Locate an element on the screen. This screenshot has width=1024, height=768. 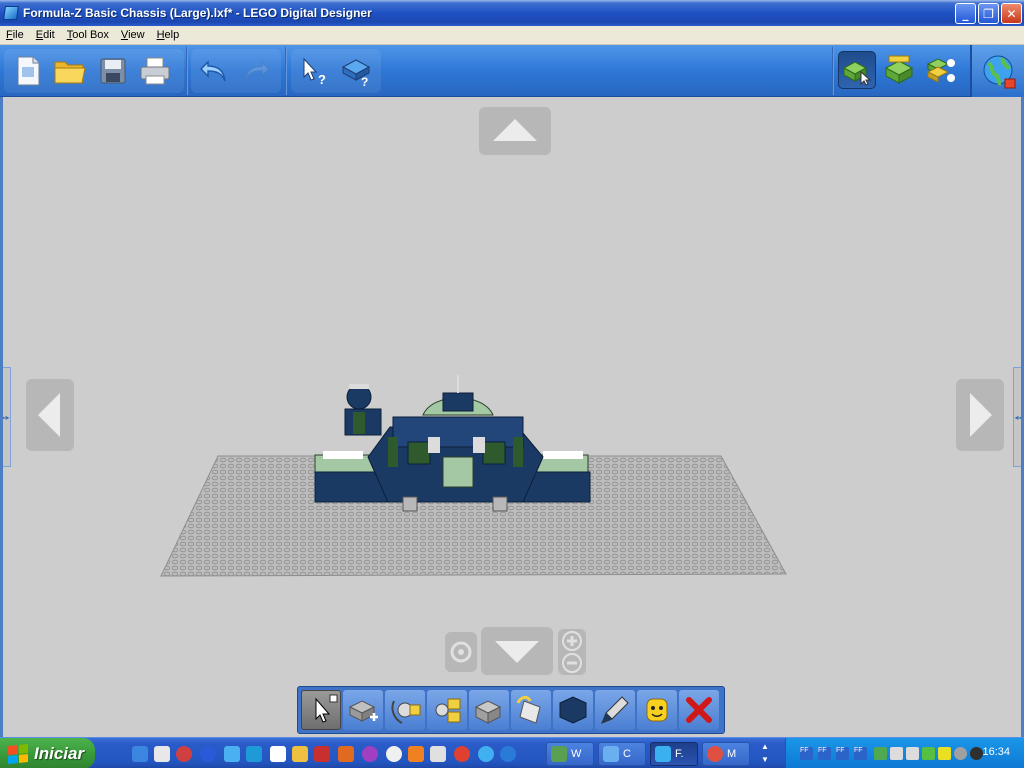
eyedropper-icon is located at coordinates (615, 710).